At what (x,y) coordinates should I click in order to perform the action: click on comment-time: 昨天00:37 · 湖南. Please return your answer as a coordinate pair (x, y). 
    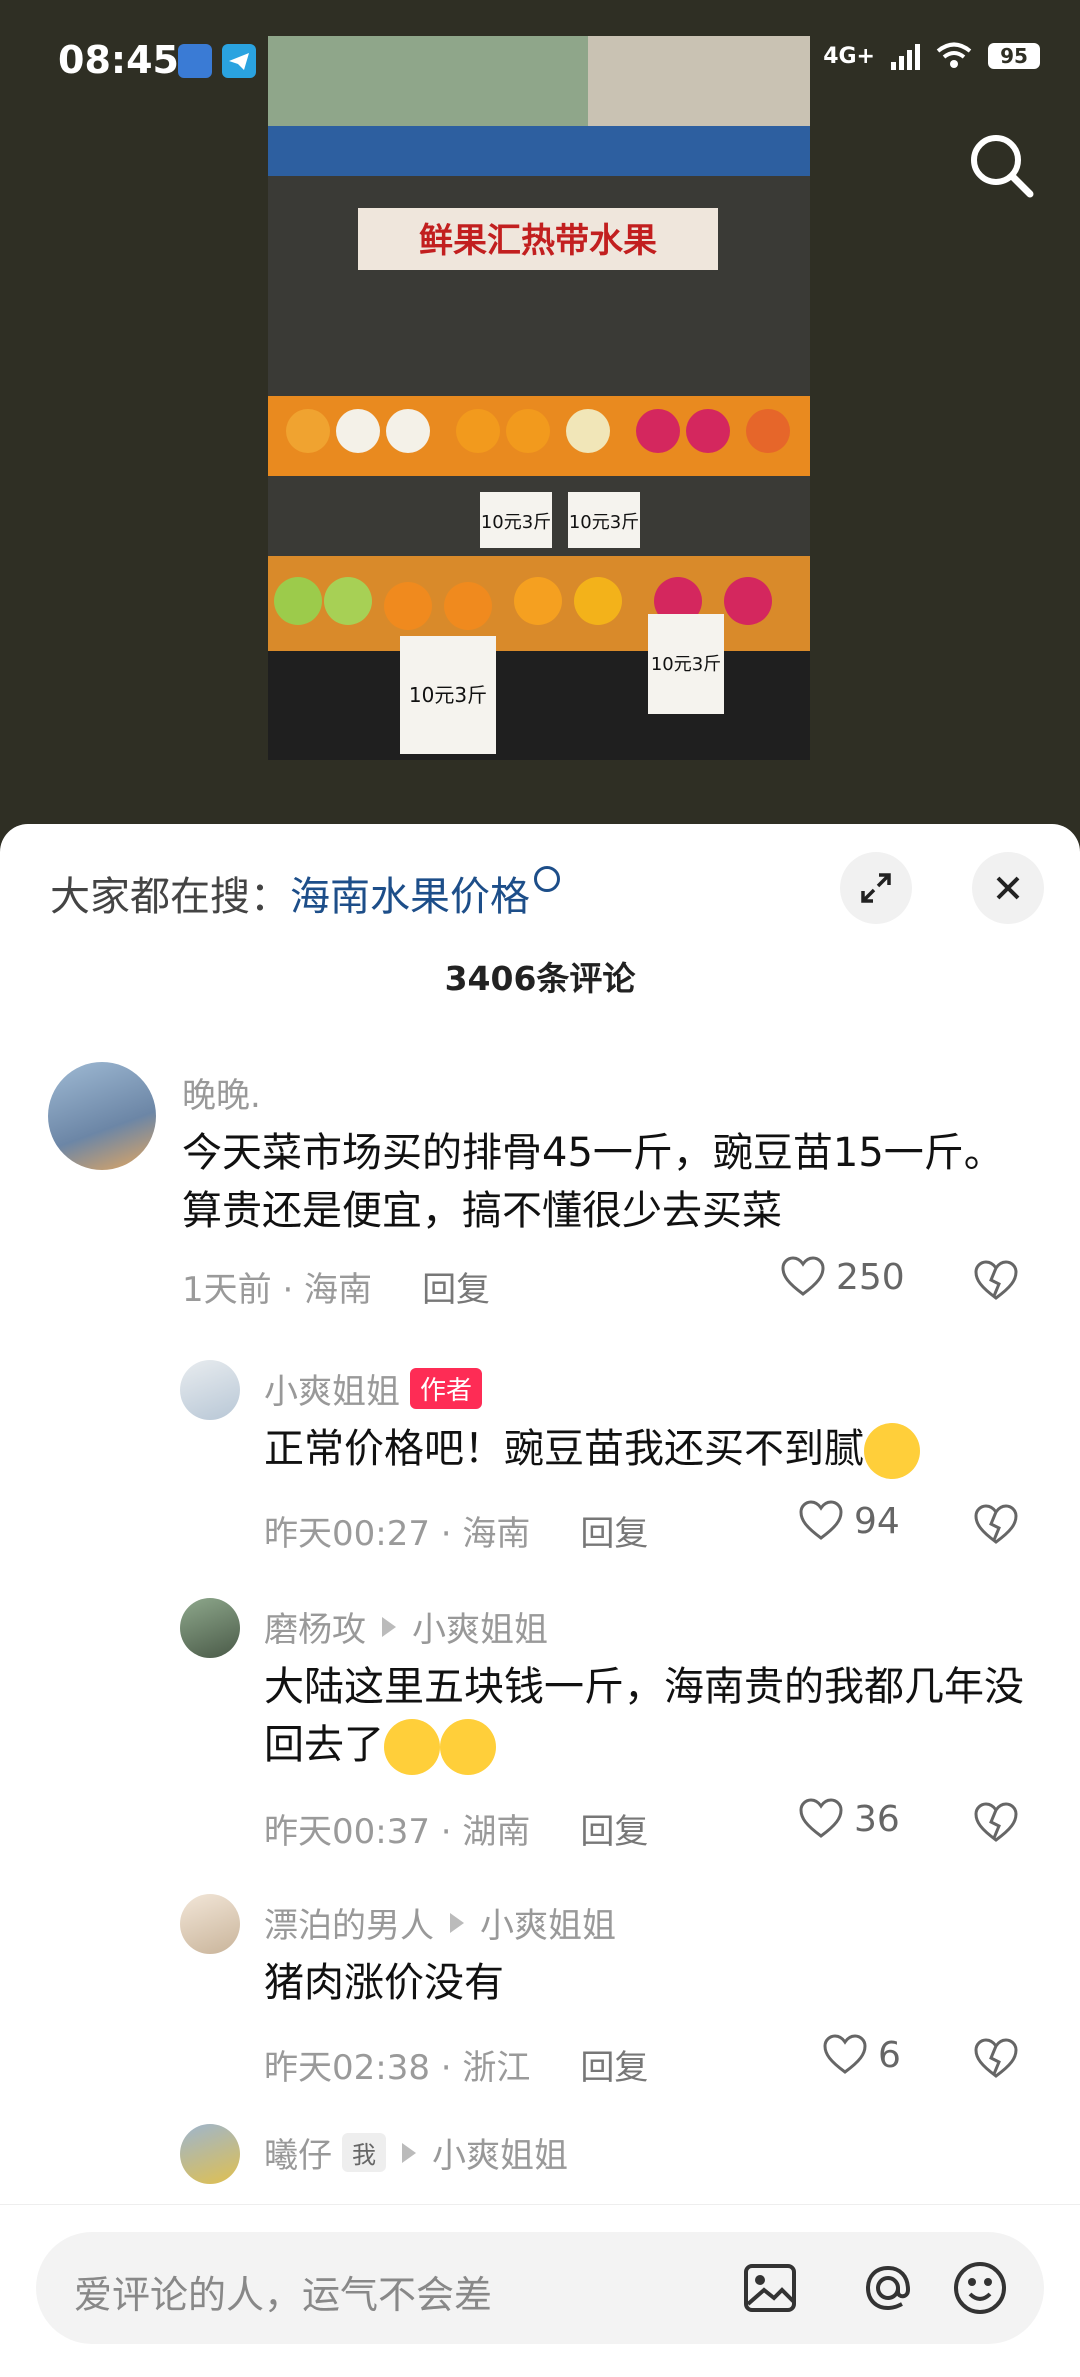
    Looking at the image, I should click on (397, 1832).